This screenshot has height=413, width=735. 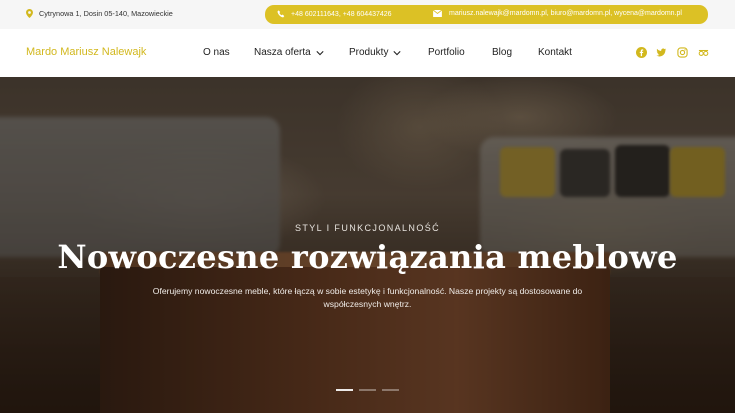 I want to click on nav-item-portfolio: Portfolio, so click(x=446, y=52).